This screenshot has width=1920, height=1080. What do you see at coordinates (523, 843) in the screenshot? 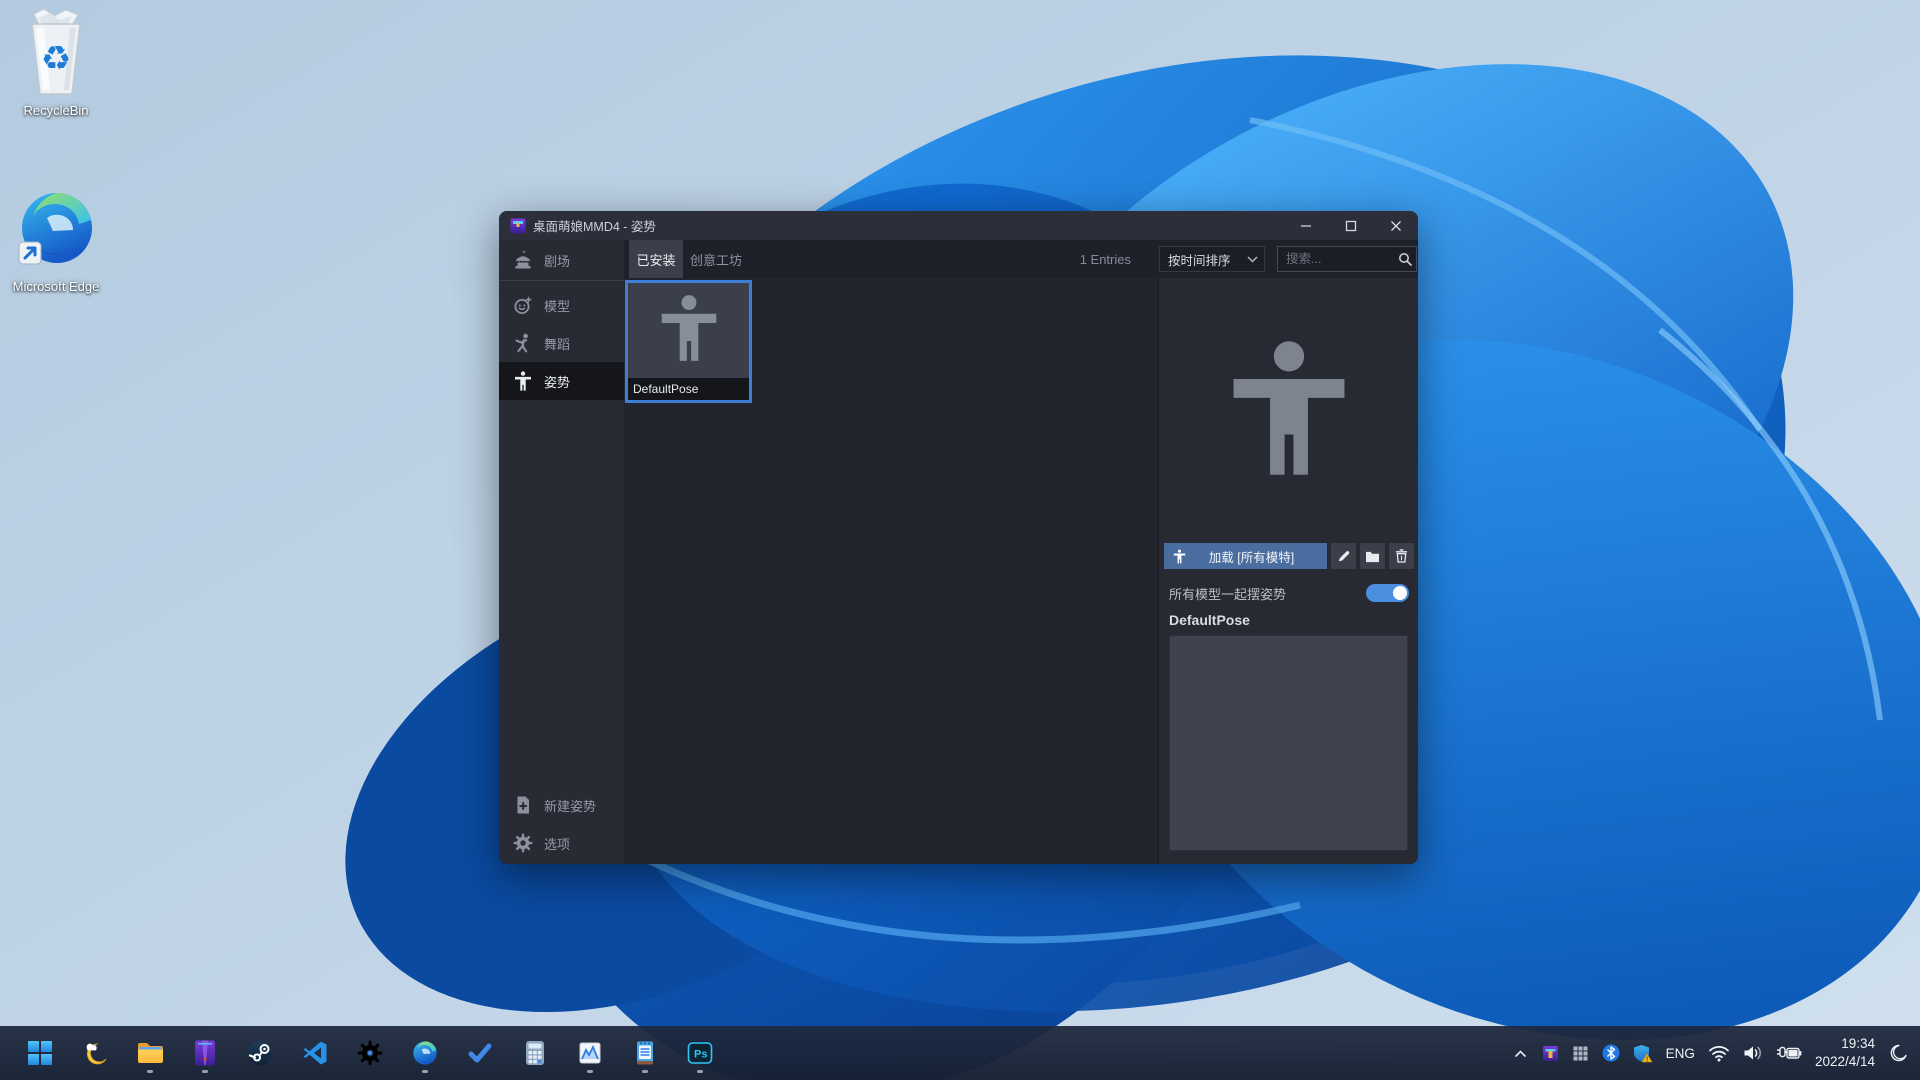
I see `gear-icon` at bounding box center [523, 843].